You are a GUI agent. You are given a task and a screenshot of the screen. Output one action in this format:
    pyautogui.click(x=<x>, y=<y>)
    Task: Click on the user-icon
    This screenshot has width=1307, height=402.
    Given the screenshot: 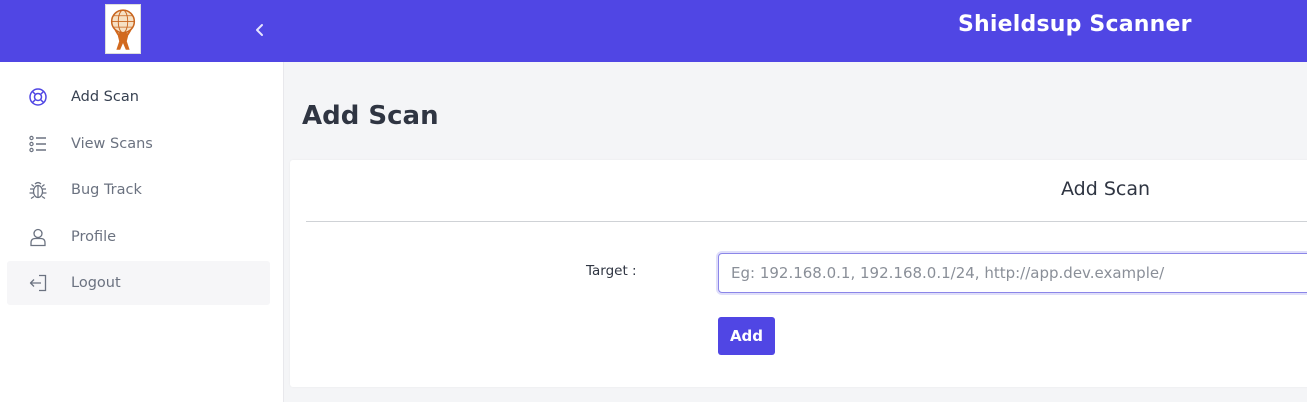 What is the action you would take?
    pyautogui.click(x=38, y=237)
    